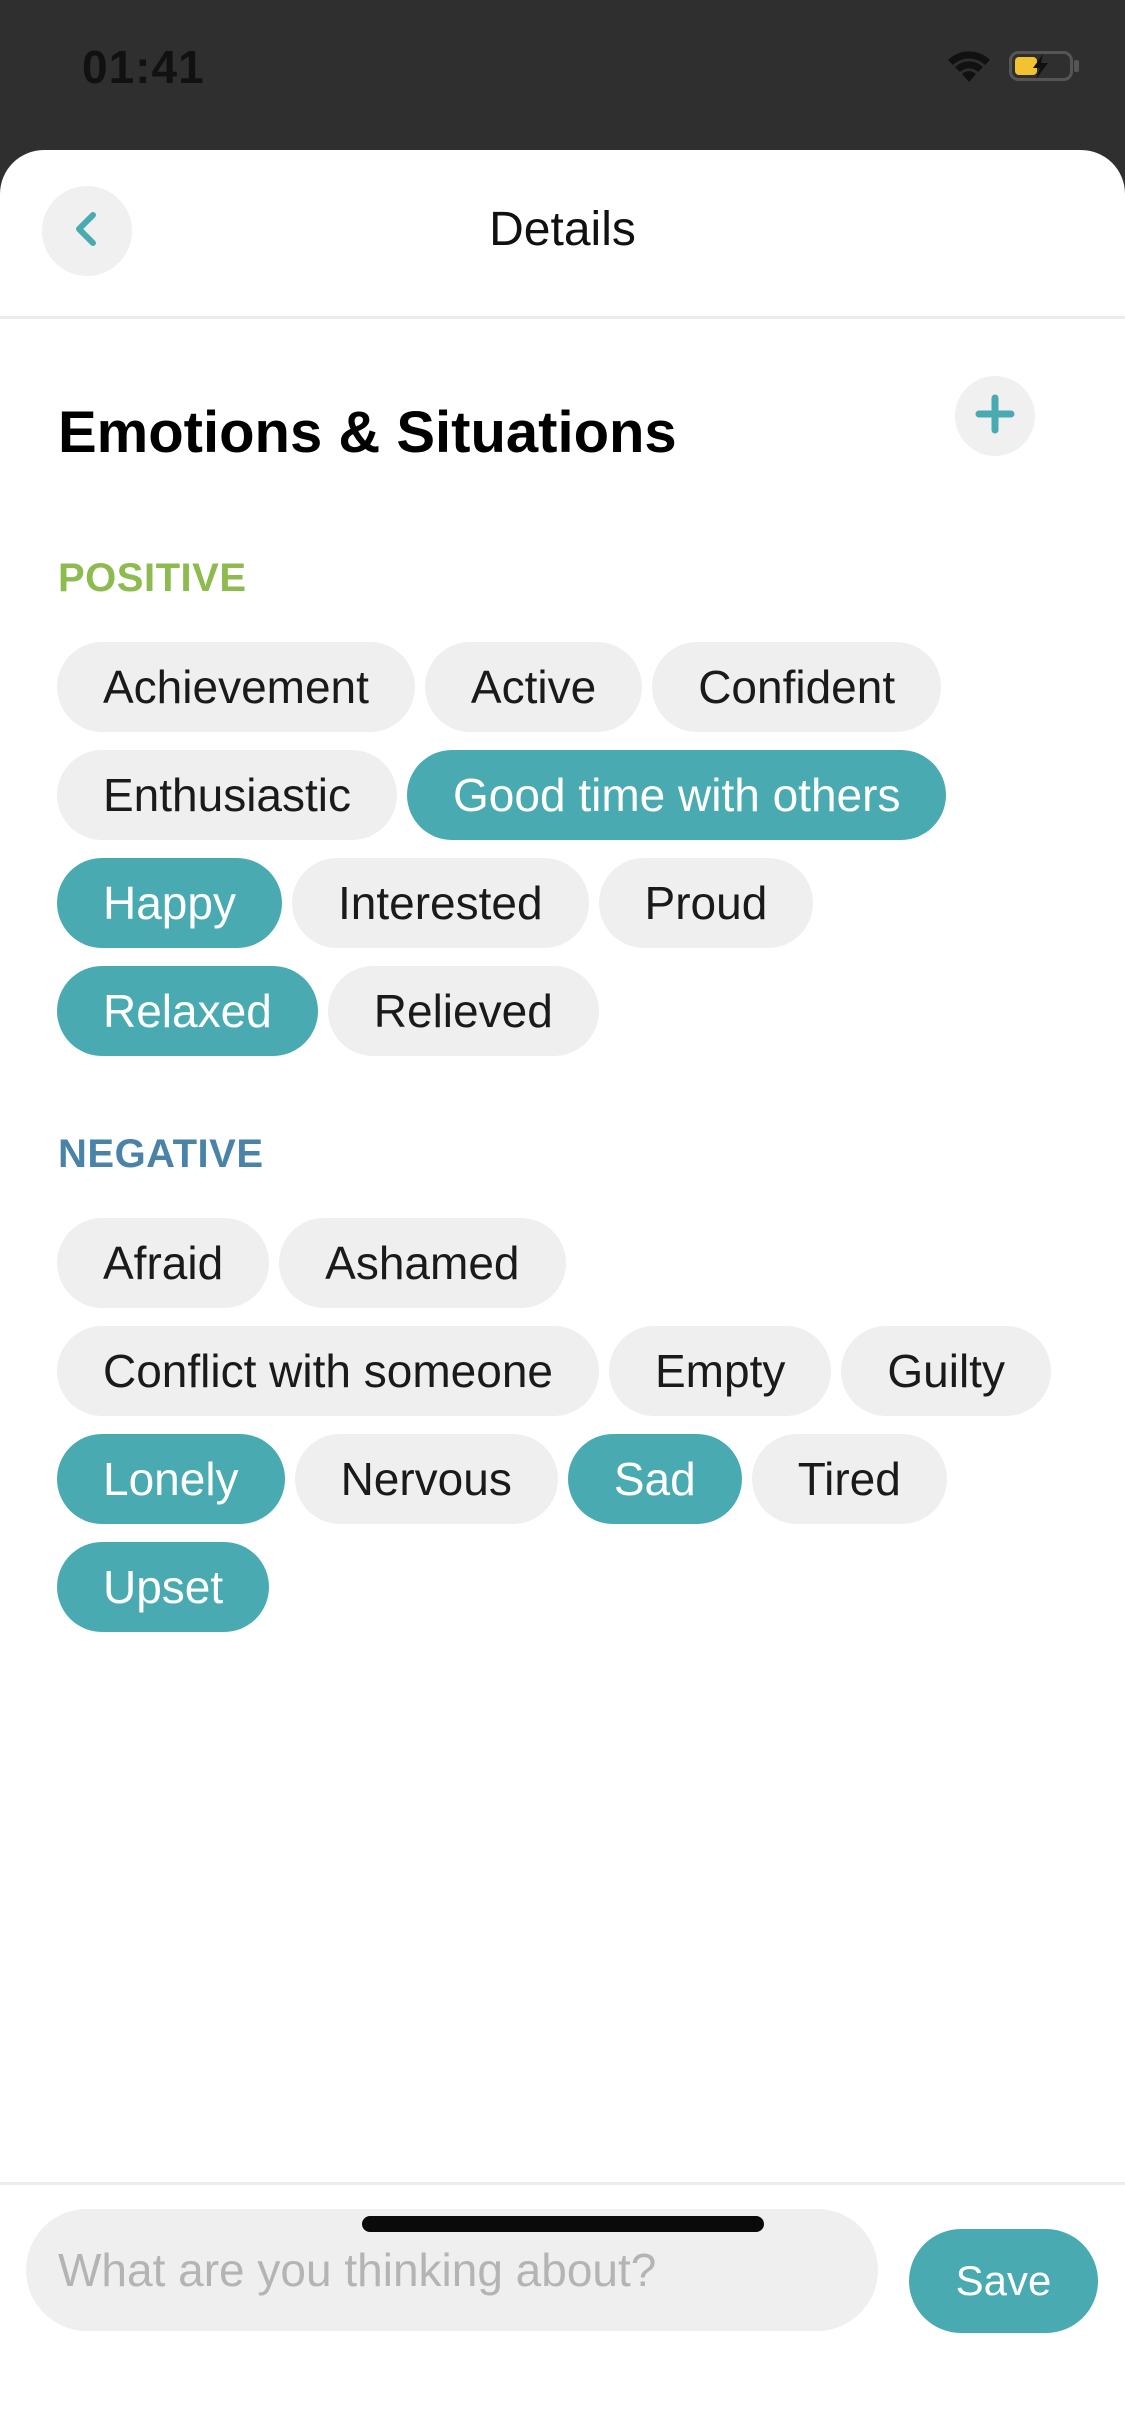  What do you see at coordinates (677, 795) in the screenshot?
I see `chip-good-time-with-others: Good time with others` at bounding box center [677, 795].